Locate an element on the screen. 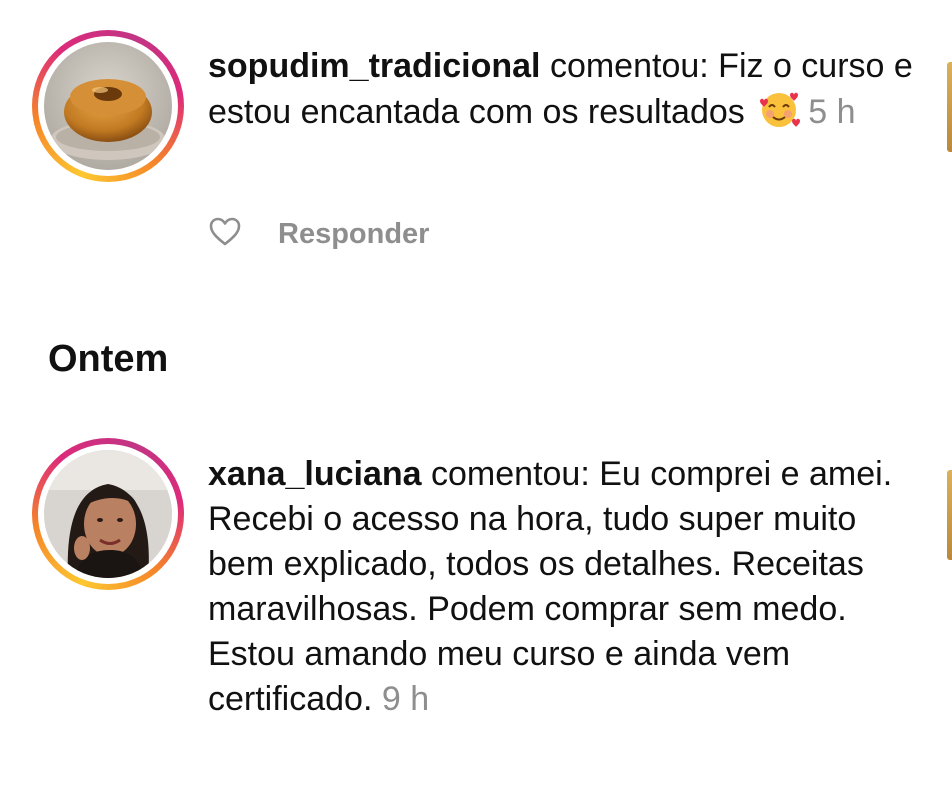 The image size is (952, 800). section-title: Ontem is located at coordinates (108, 359).